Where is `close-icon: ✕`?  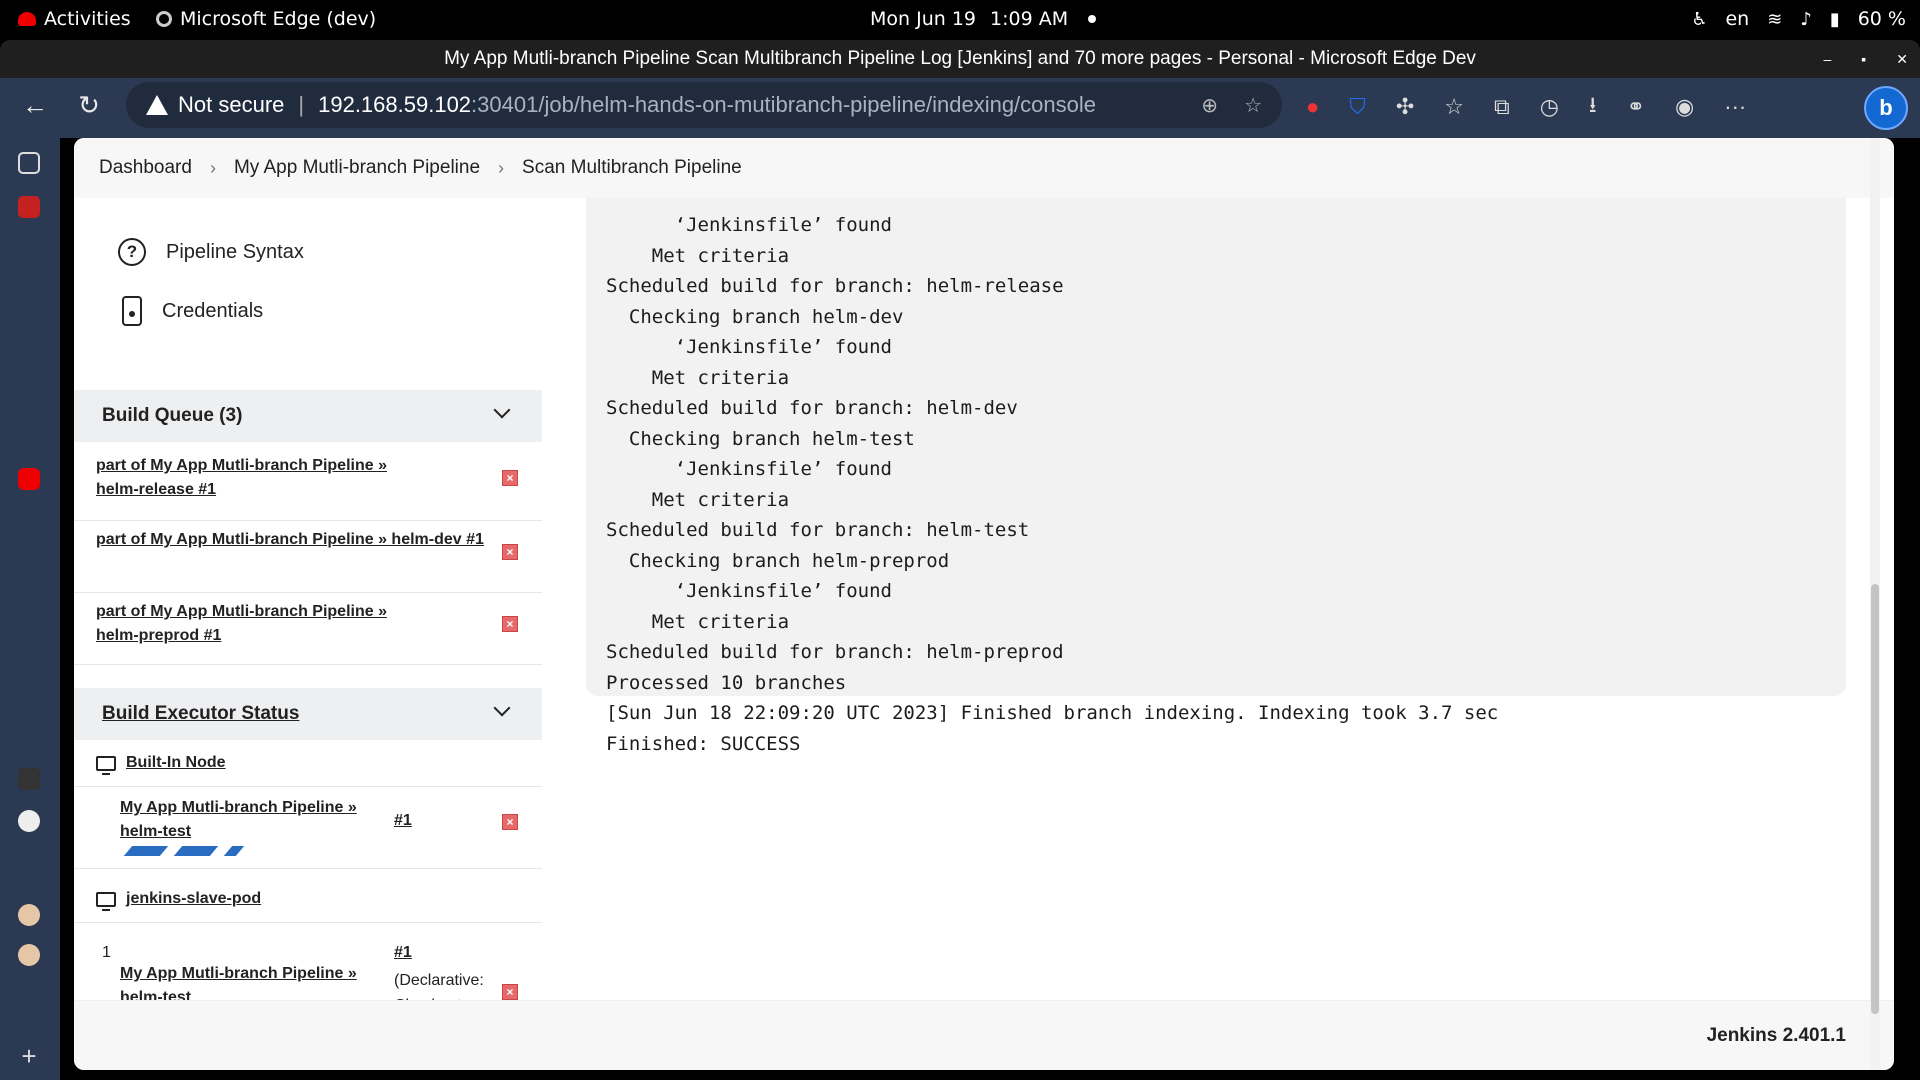
close-icon: ✕ is located at coordinates (1902, 59).